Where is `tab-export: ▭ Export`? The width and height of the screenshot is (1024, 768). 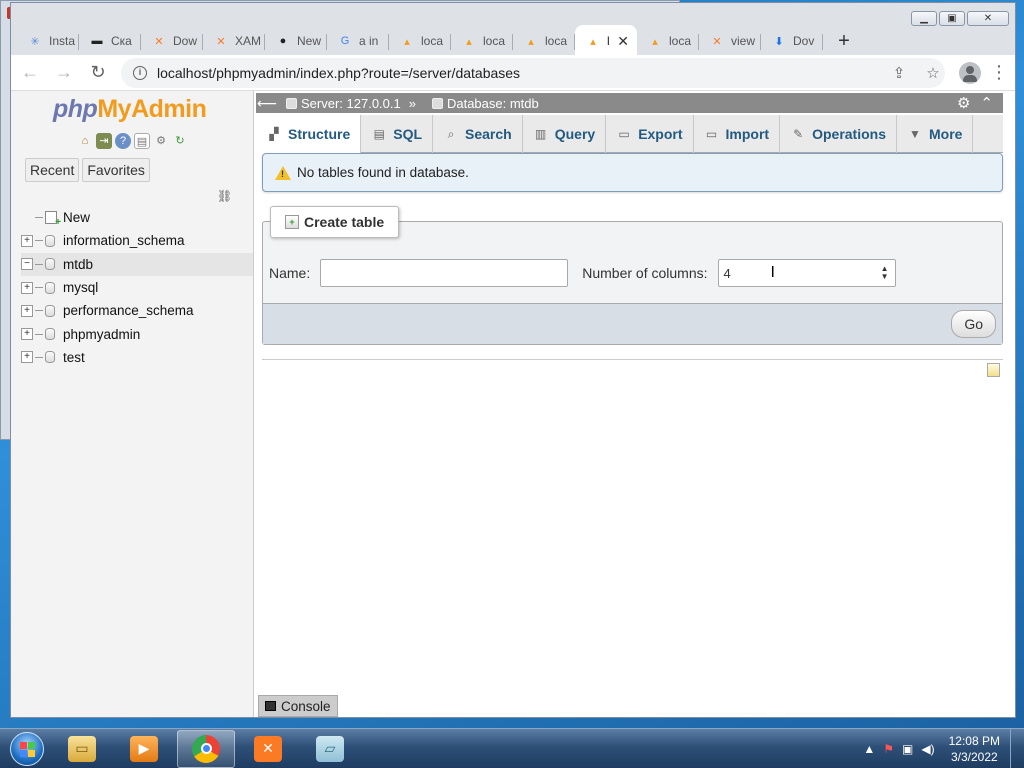
tab-export: ▭ Export is located at coordinates (650, 134).